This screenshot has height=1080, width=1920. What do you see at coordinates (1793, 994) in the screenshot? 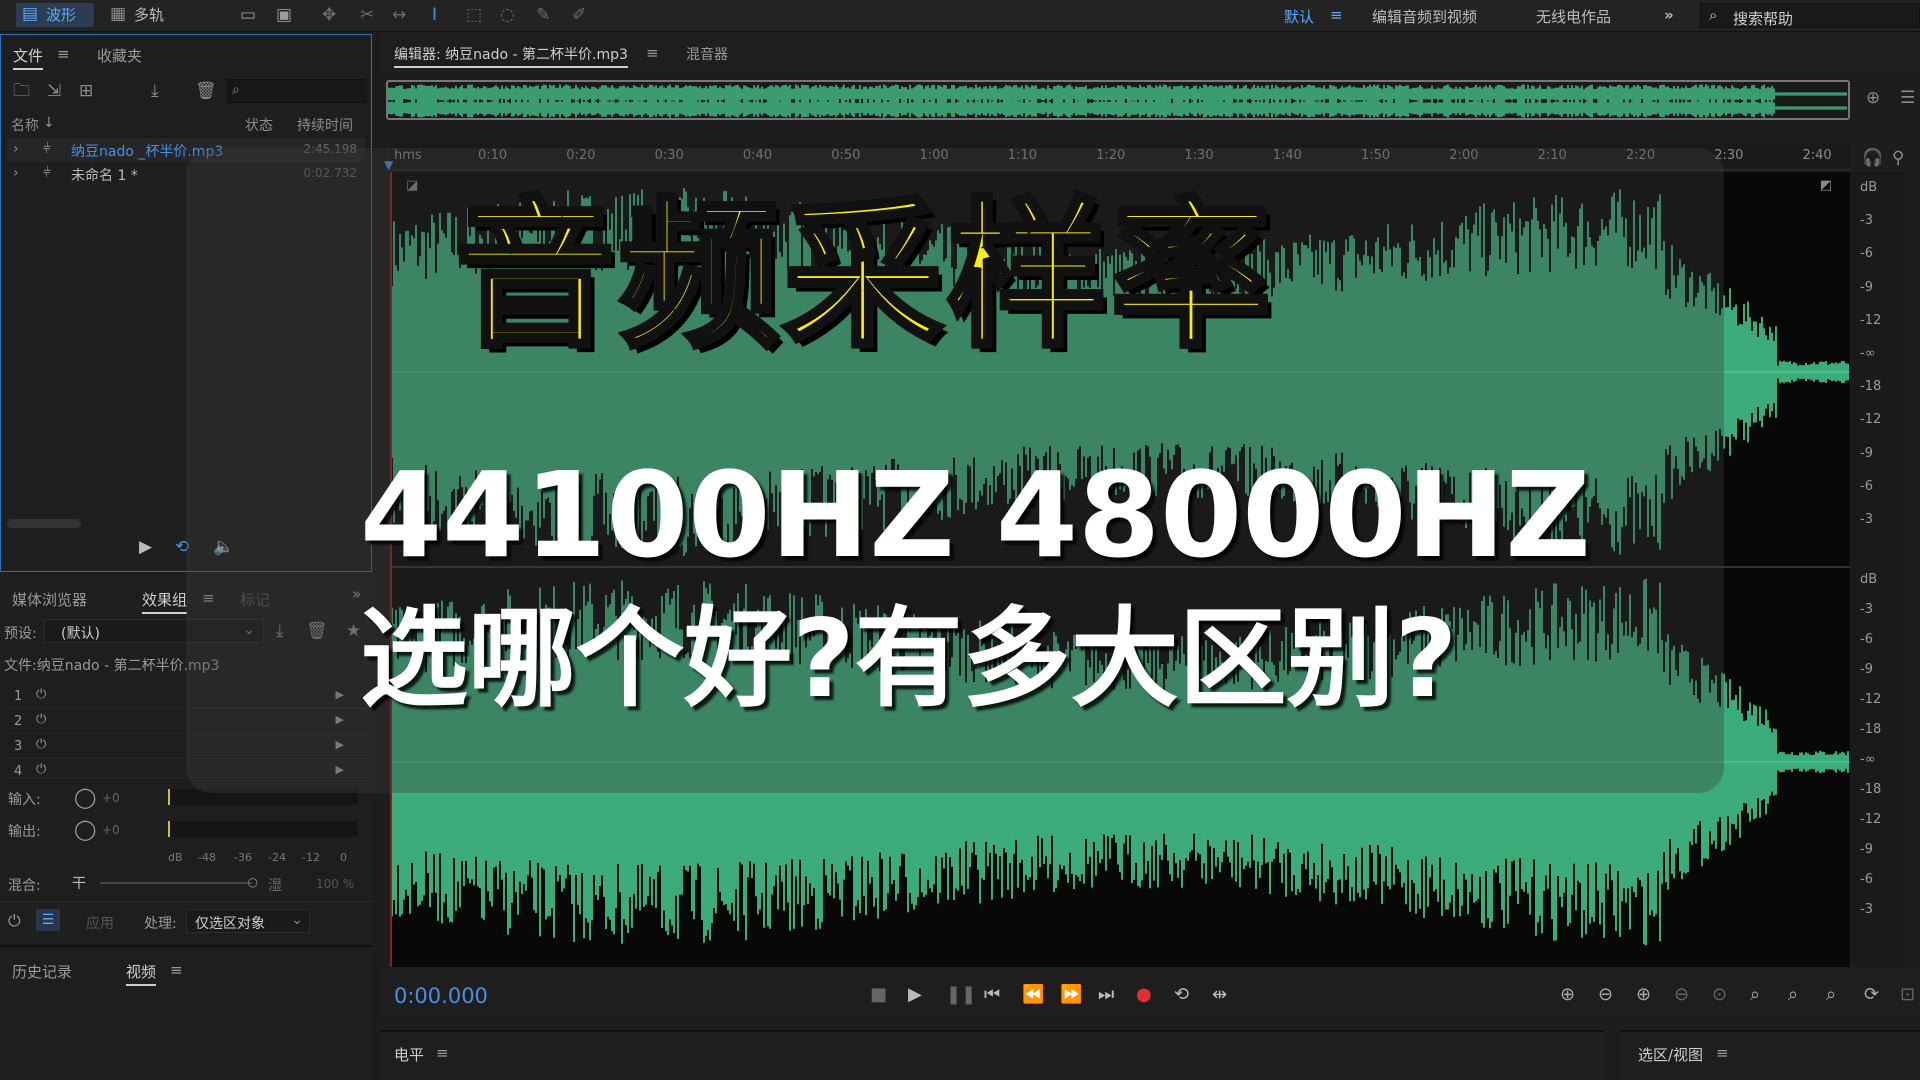
I see `zoom-out-point-icon: ⌕` at bounding box center [1793, 994].